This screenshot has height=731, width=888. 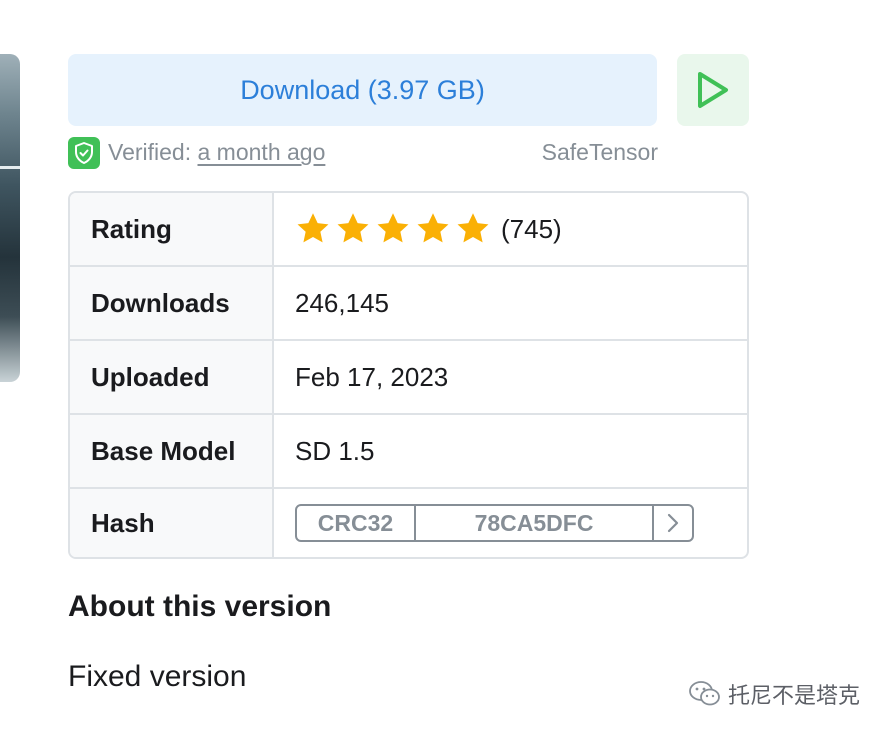 I want to click on base-model-row: Base Model SD 1.5, so click(x=408, y=450).